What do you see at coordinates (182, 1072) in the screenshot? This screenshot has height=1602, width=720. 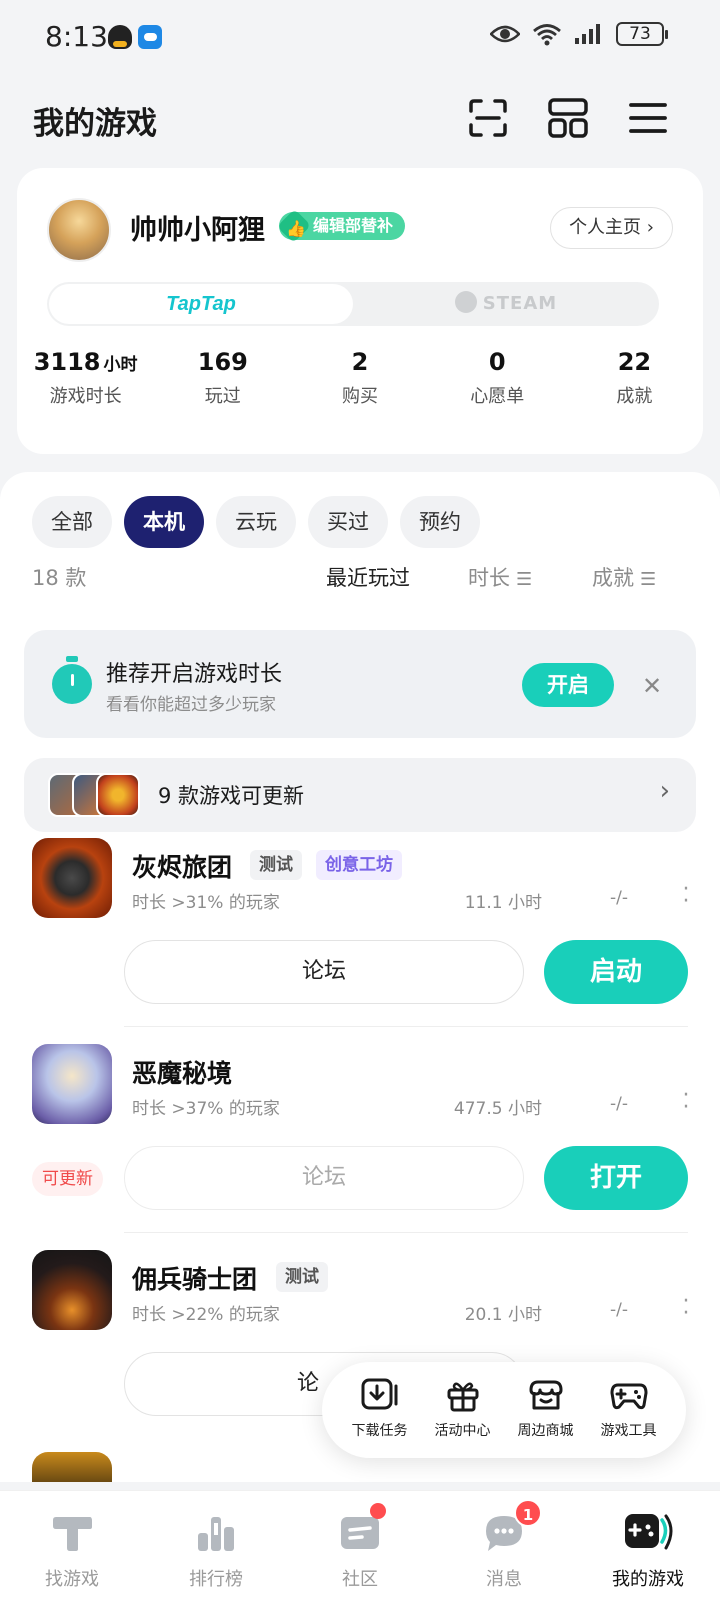 I see `game-title: 恶魔秘境` at bounding box center [182, 1072].